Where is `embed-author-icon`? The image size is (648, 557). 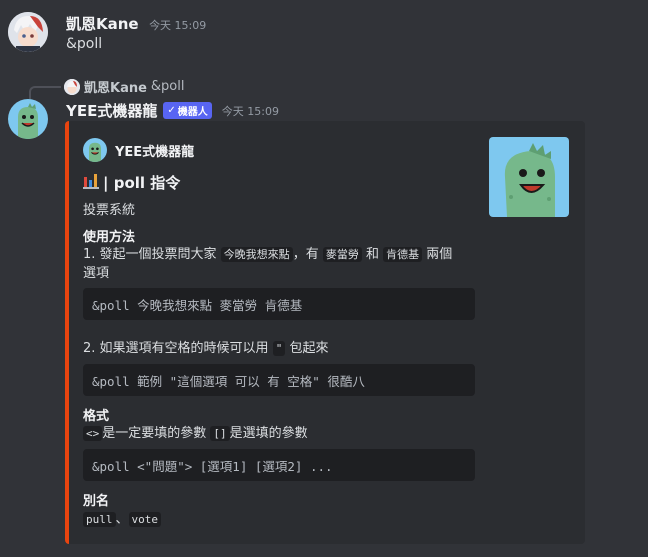 embed-author-icon is located at coordinates (95, 150).